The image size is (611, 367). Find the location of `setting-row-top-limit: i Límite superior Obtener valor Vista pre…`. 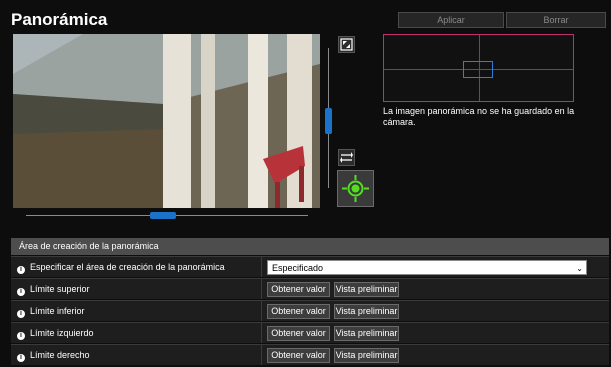

setting-row-top-limit: i Límite superior Obtener valor Vista pre… is located at coordinates (310, 288).